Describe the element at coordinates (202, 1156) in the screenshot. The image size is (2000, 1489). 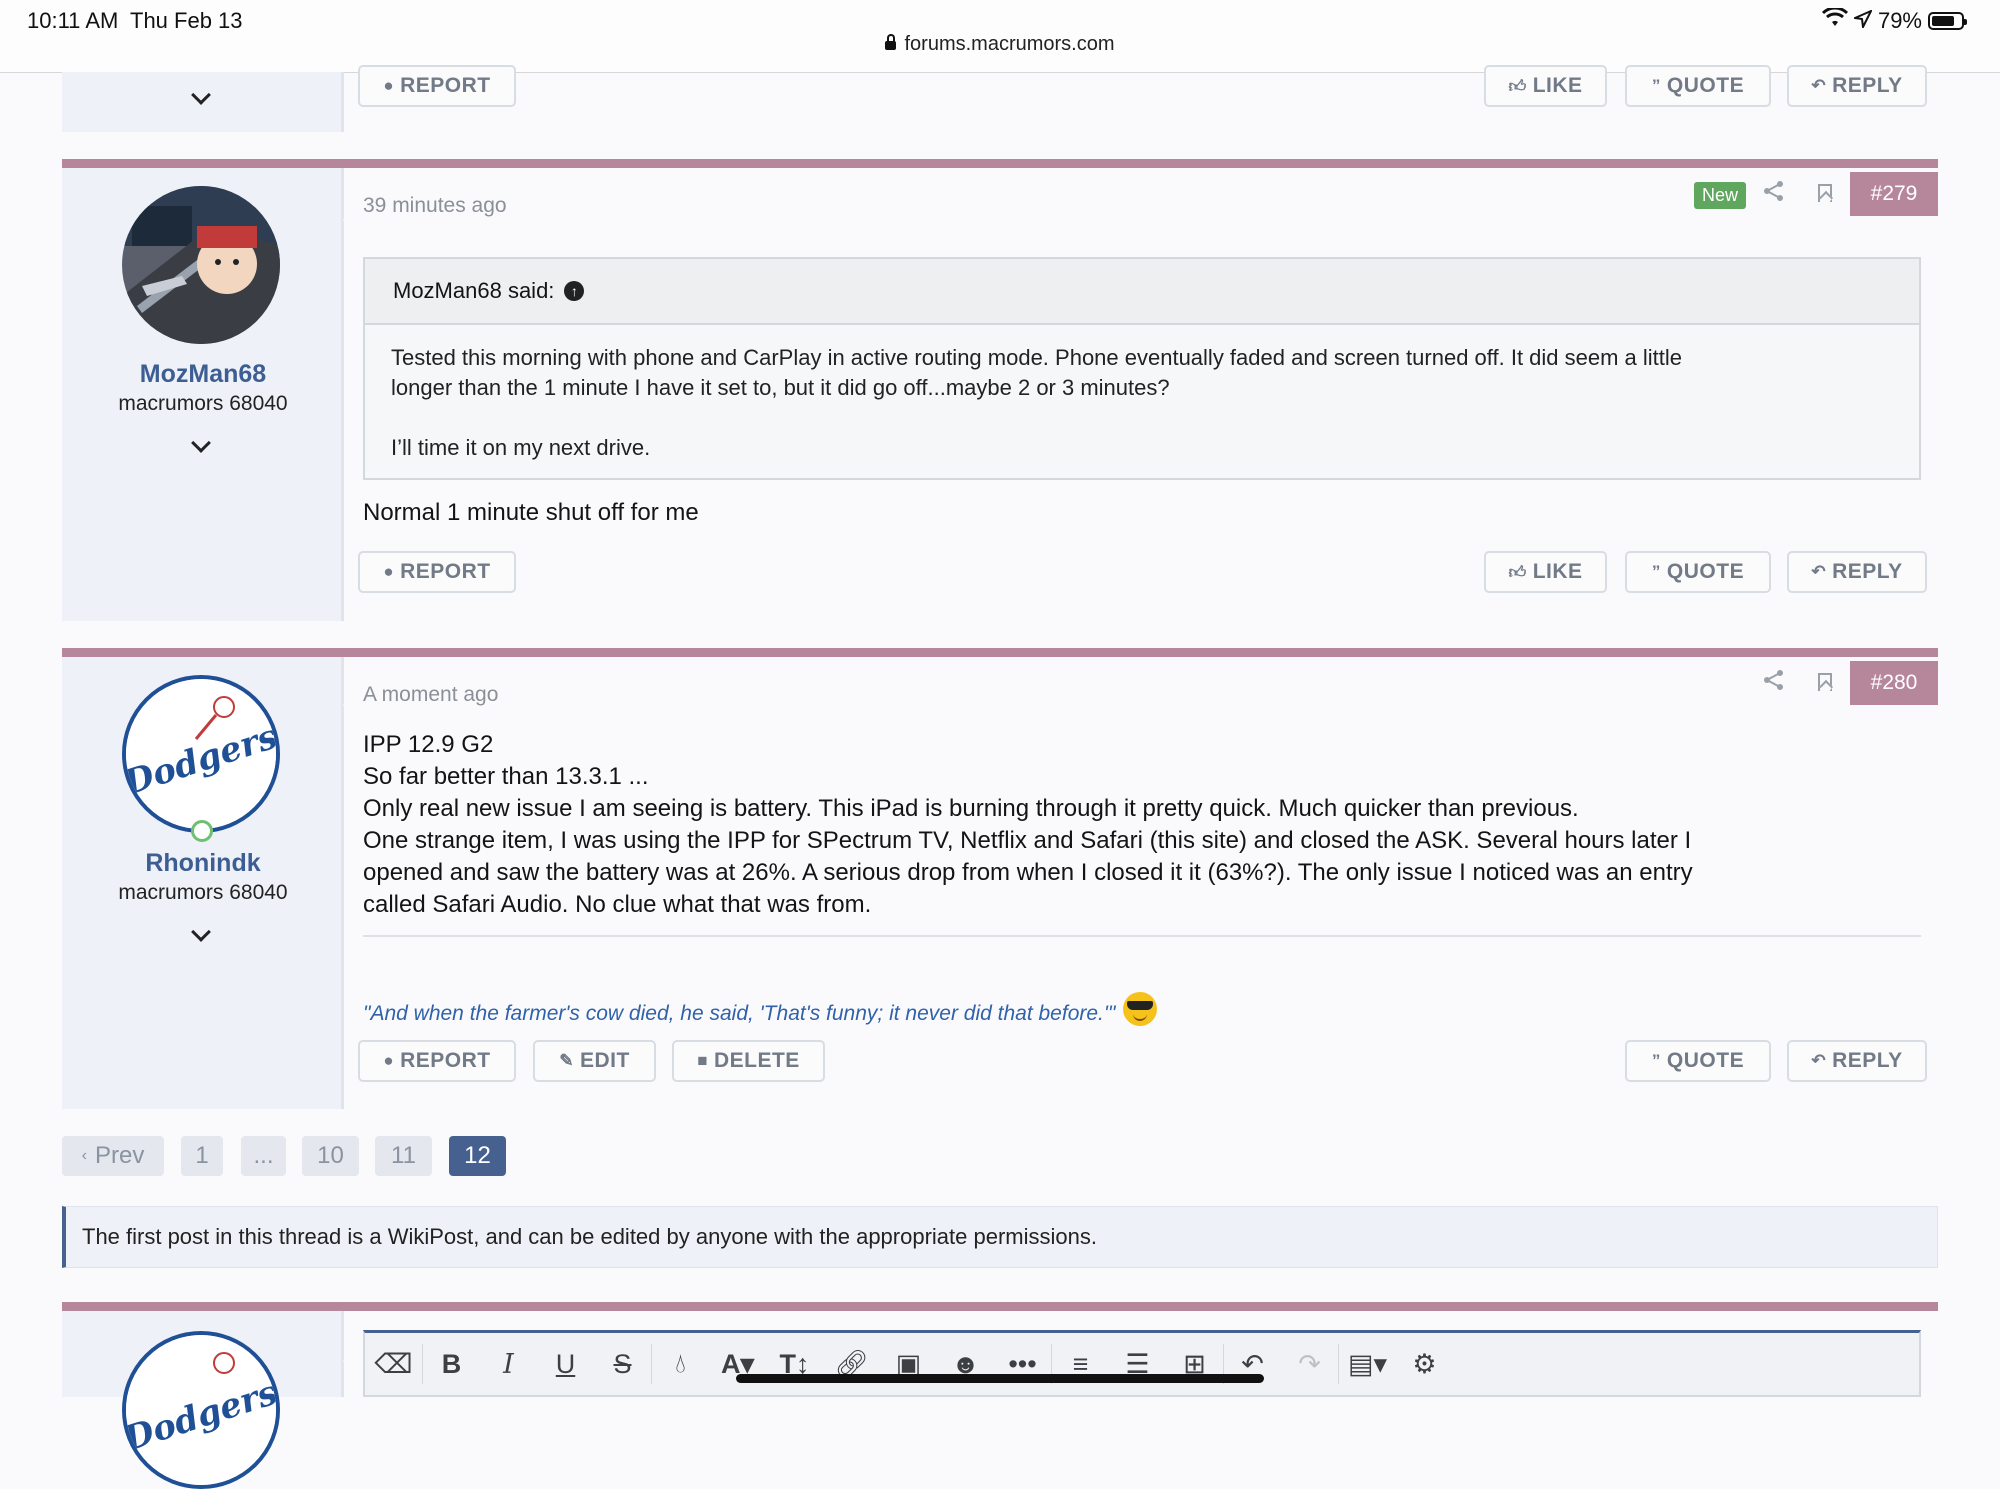
I see `page-link-1: 1` at that location.